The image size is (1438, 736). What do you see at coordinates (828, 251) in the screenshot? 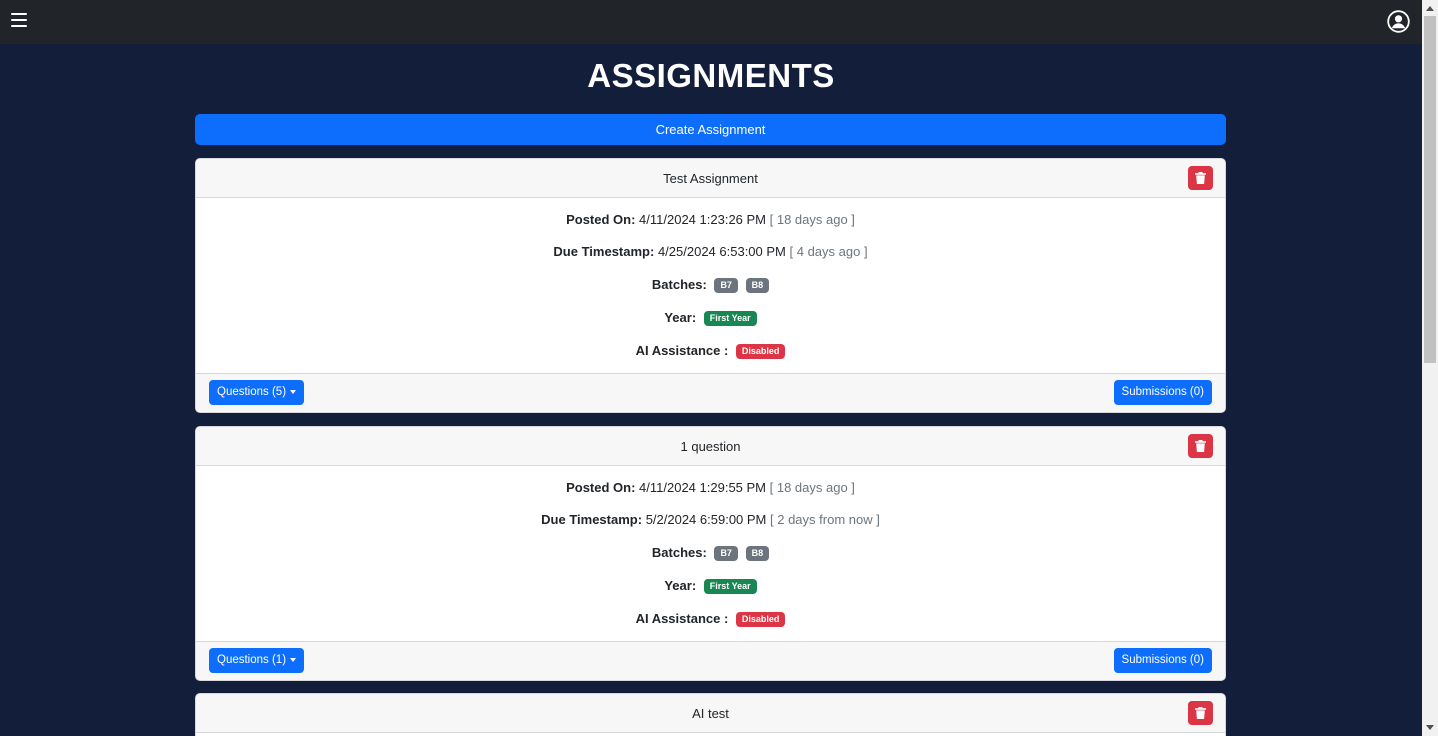
I see `due-timestamp-relative: [ 4 days ago ]` at bounding box center [828, 251].